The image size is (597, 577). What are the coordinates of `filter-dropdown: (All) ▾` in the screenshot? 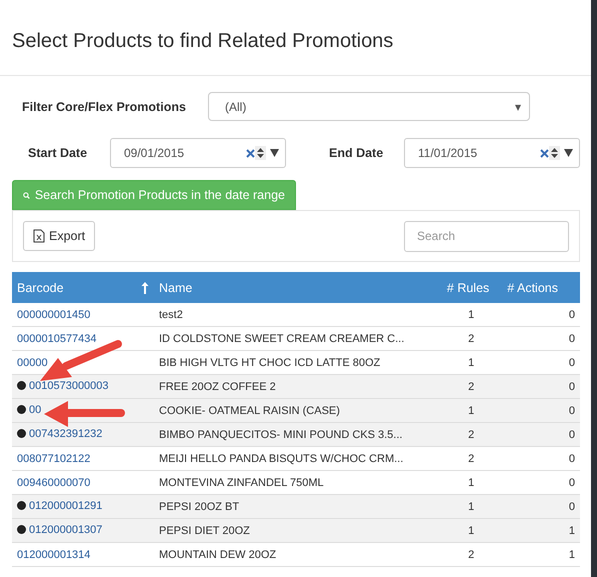 It's located at (369, 106).